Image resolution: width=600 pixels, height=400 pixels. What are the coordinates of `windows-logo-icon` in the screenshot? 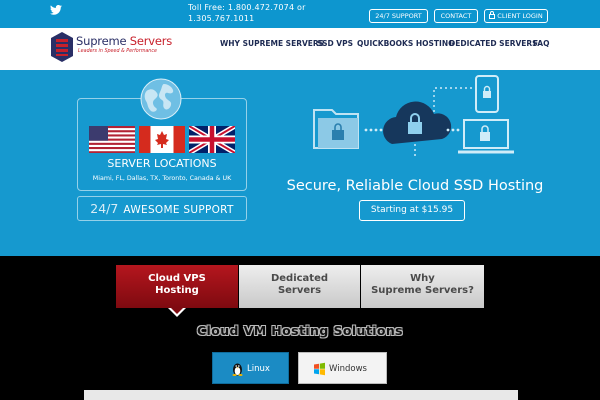 It's located at (319, 369).